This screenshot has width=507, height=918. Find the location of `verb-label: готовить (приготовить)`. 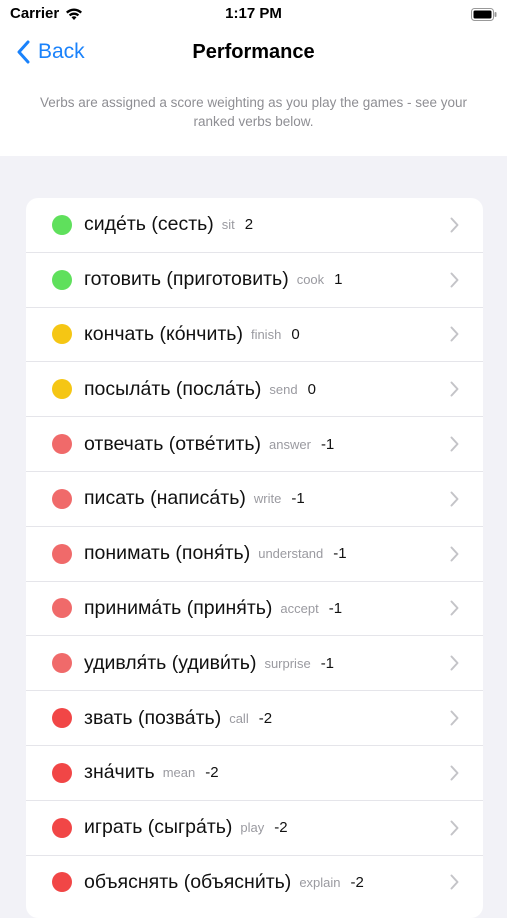

verb-label: готовить (приготовить) is located at coordinates (186, 279).